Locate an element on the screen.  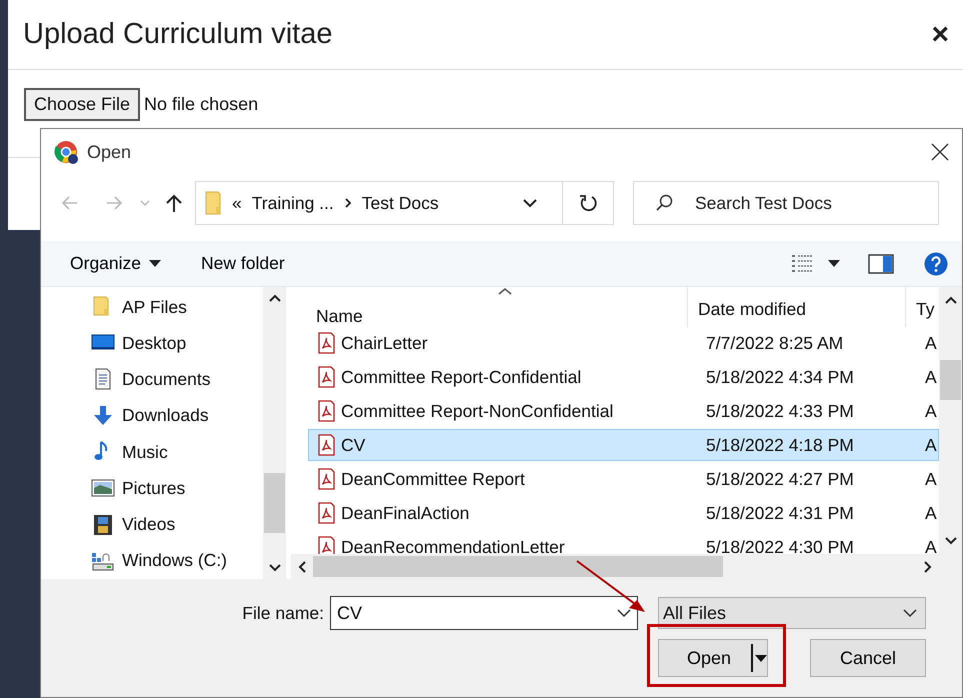
film-strip-icon is located at coordinates (103, 524).